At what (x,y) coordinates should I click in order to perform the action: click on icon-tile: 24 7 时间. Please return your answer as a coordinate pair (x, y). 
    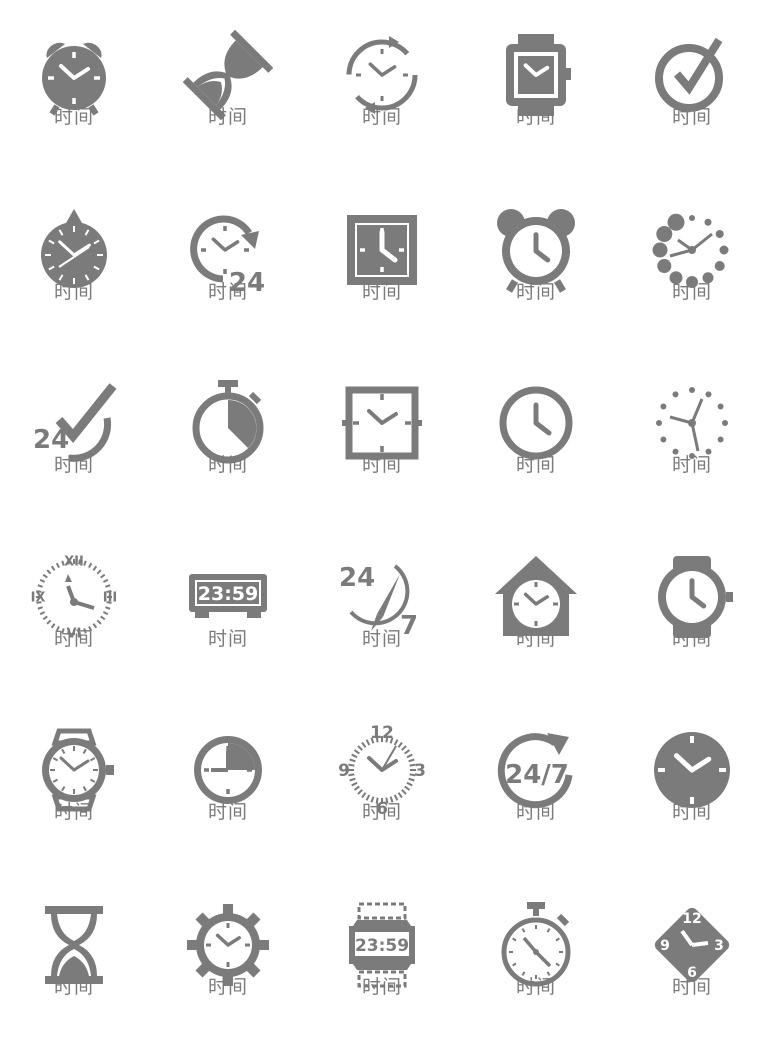
    Looking at the image, I should click on (382, 637).